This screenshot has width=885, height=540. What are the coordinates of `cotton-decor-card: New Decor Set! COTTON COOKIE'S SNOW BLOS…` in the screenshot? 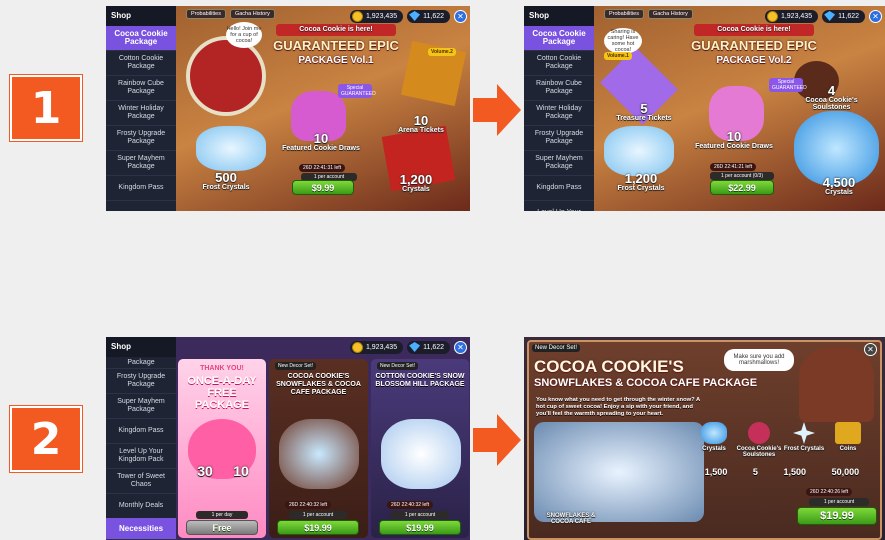 It's located at (420, 448).